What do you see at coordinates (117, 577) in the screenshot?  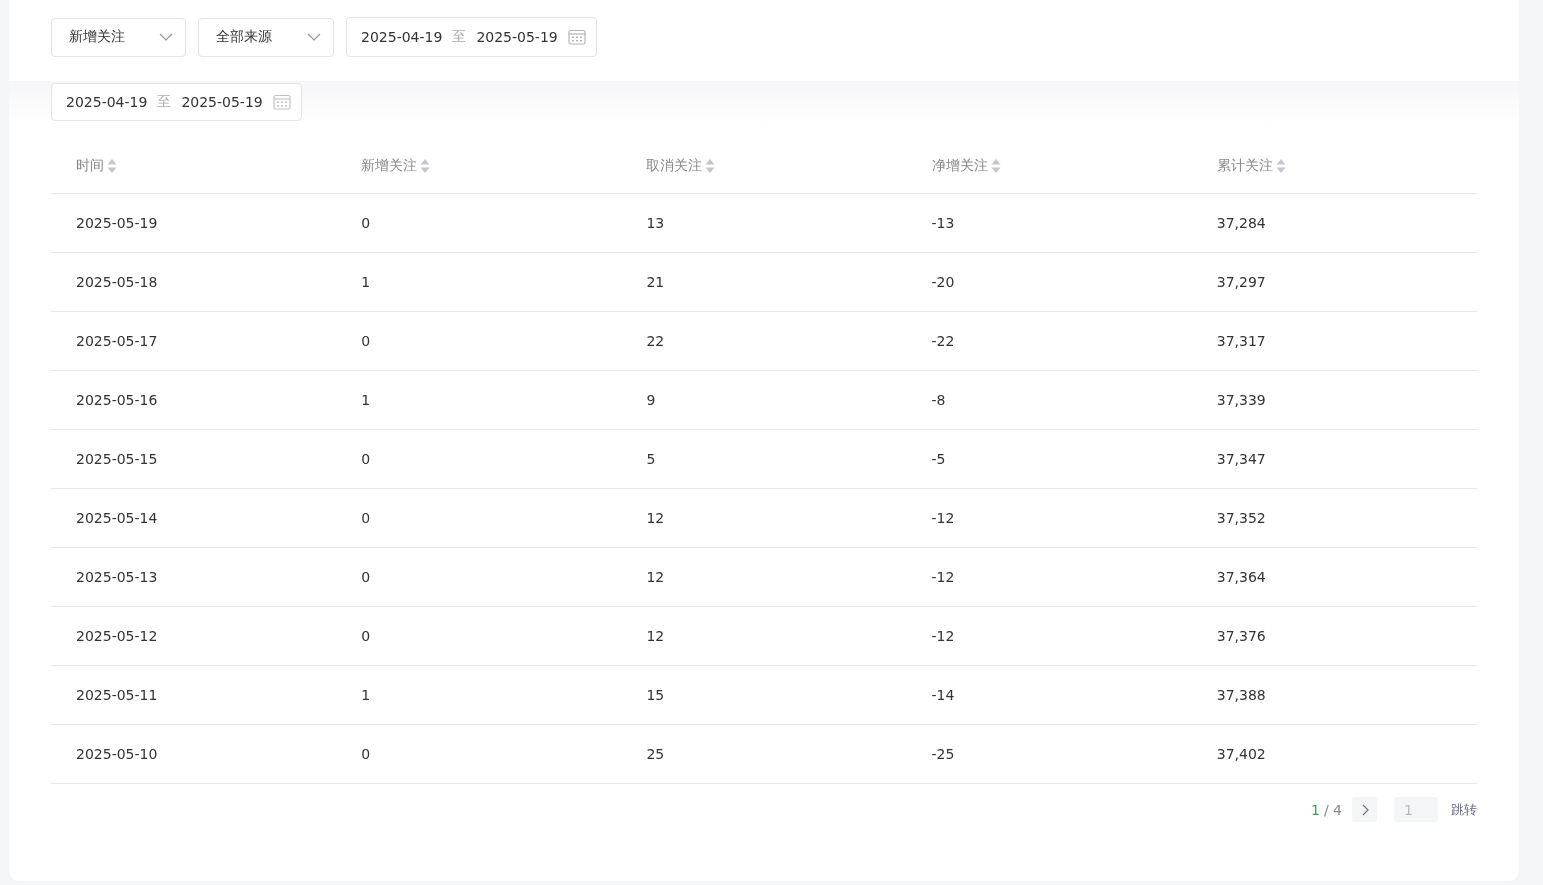 I see `table-cell: 2025-05-13` at bounding box center [117, 577].